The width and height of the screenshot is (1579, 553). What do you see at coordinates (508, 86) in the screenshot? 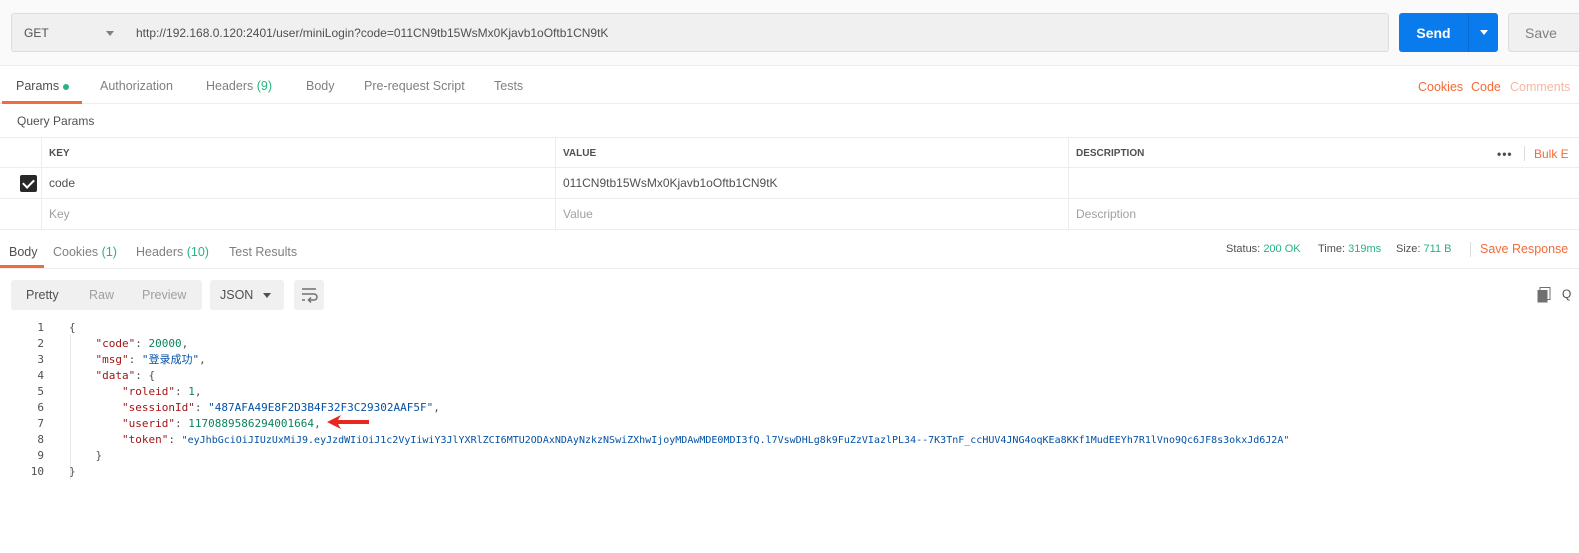
I see `tab-tests: Tests` at bounding box center [508, 86].